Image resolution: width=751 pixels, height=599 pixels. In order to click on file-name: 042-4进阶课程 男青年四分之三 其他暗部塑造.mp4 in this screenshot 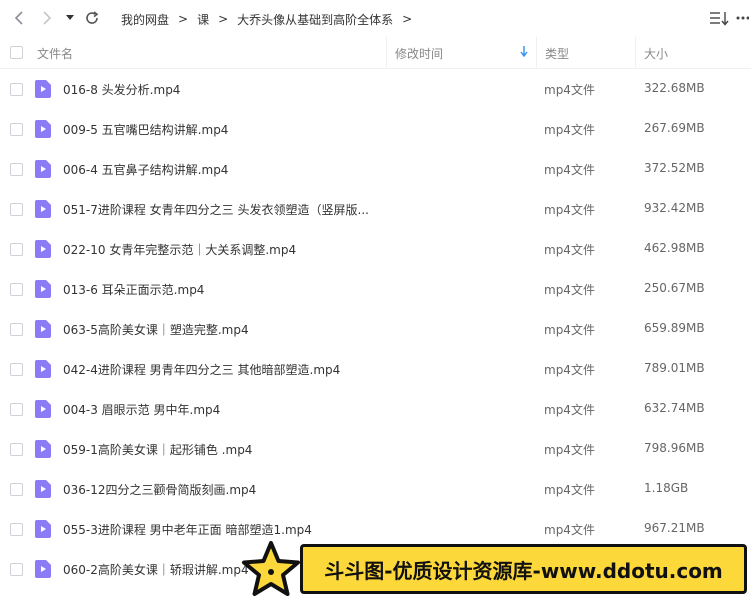, I will do `click(202, 370)`.